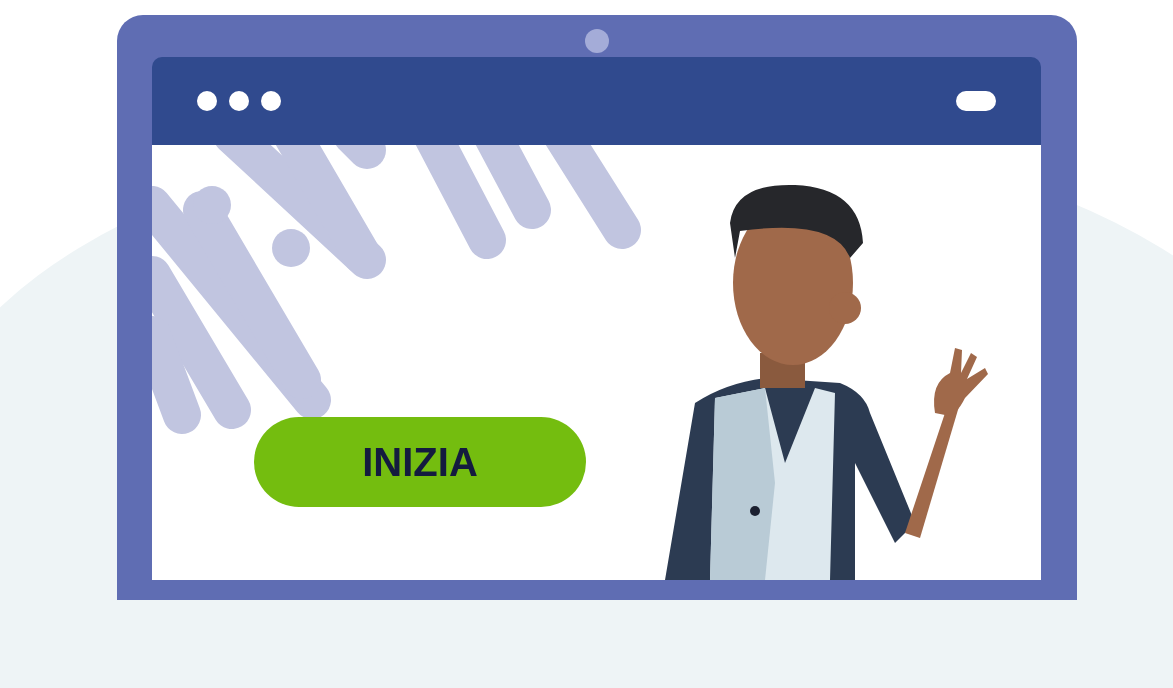  Describe the element at coordinates (597, 41) in the screenshot. I see `camera-icon` at that location.